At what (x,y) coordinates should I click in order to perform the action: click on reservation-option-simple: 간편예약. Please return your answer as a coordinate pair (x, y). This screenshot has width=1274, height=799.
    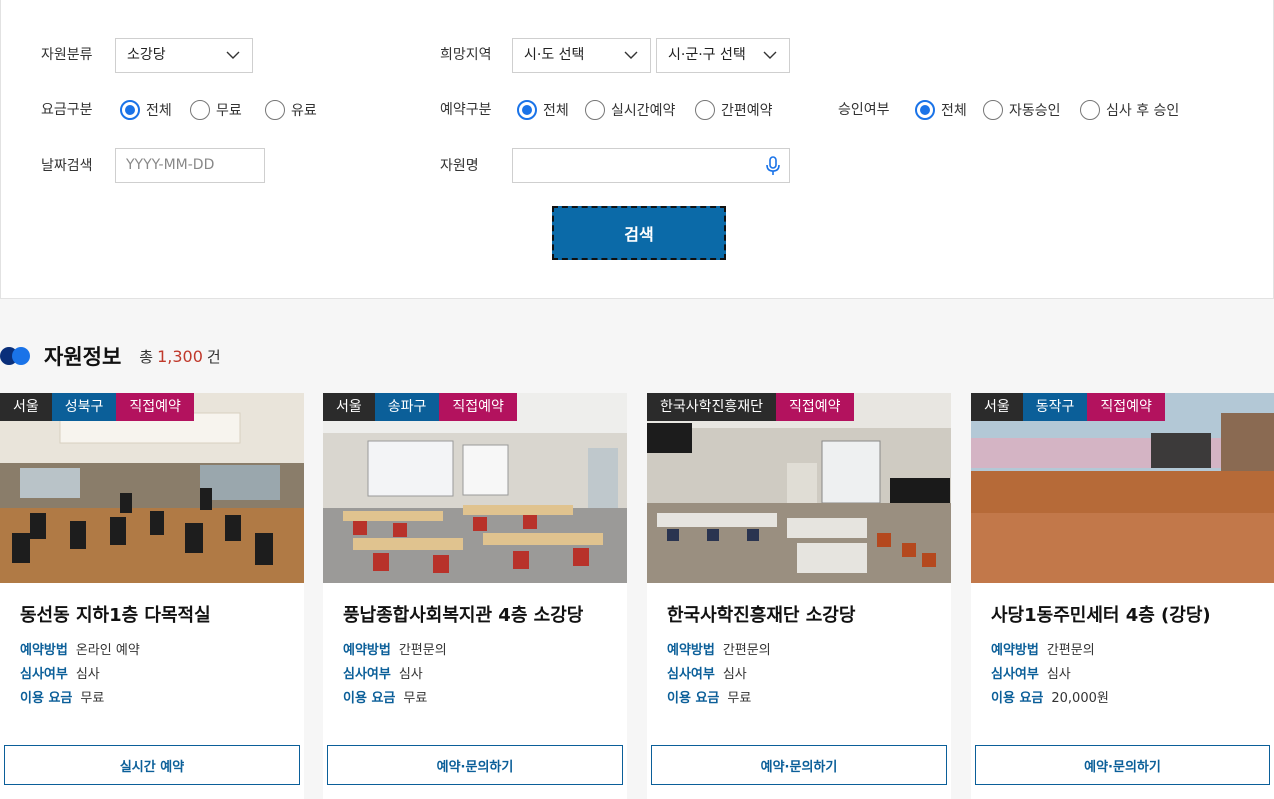
    Looking at the image, I should click on (747, 111).